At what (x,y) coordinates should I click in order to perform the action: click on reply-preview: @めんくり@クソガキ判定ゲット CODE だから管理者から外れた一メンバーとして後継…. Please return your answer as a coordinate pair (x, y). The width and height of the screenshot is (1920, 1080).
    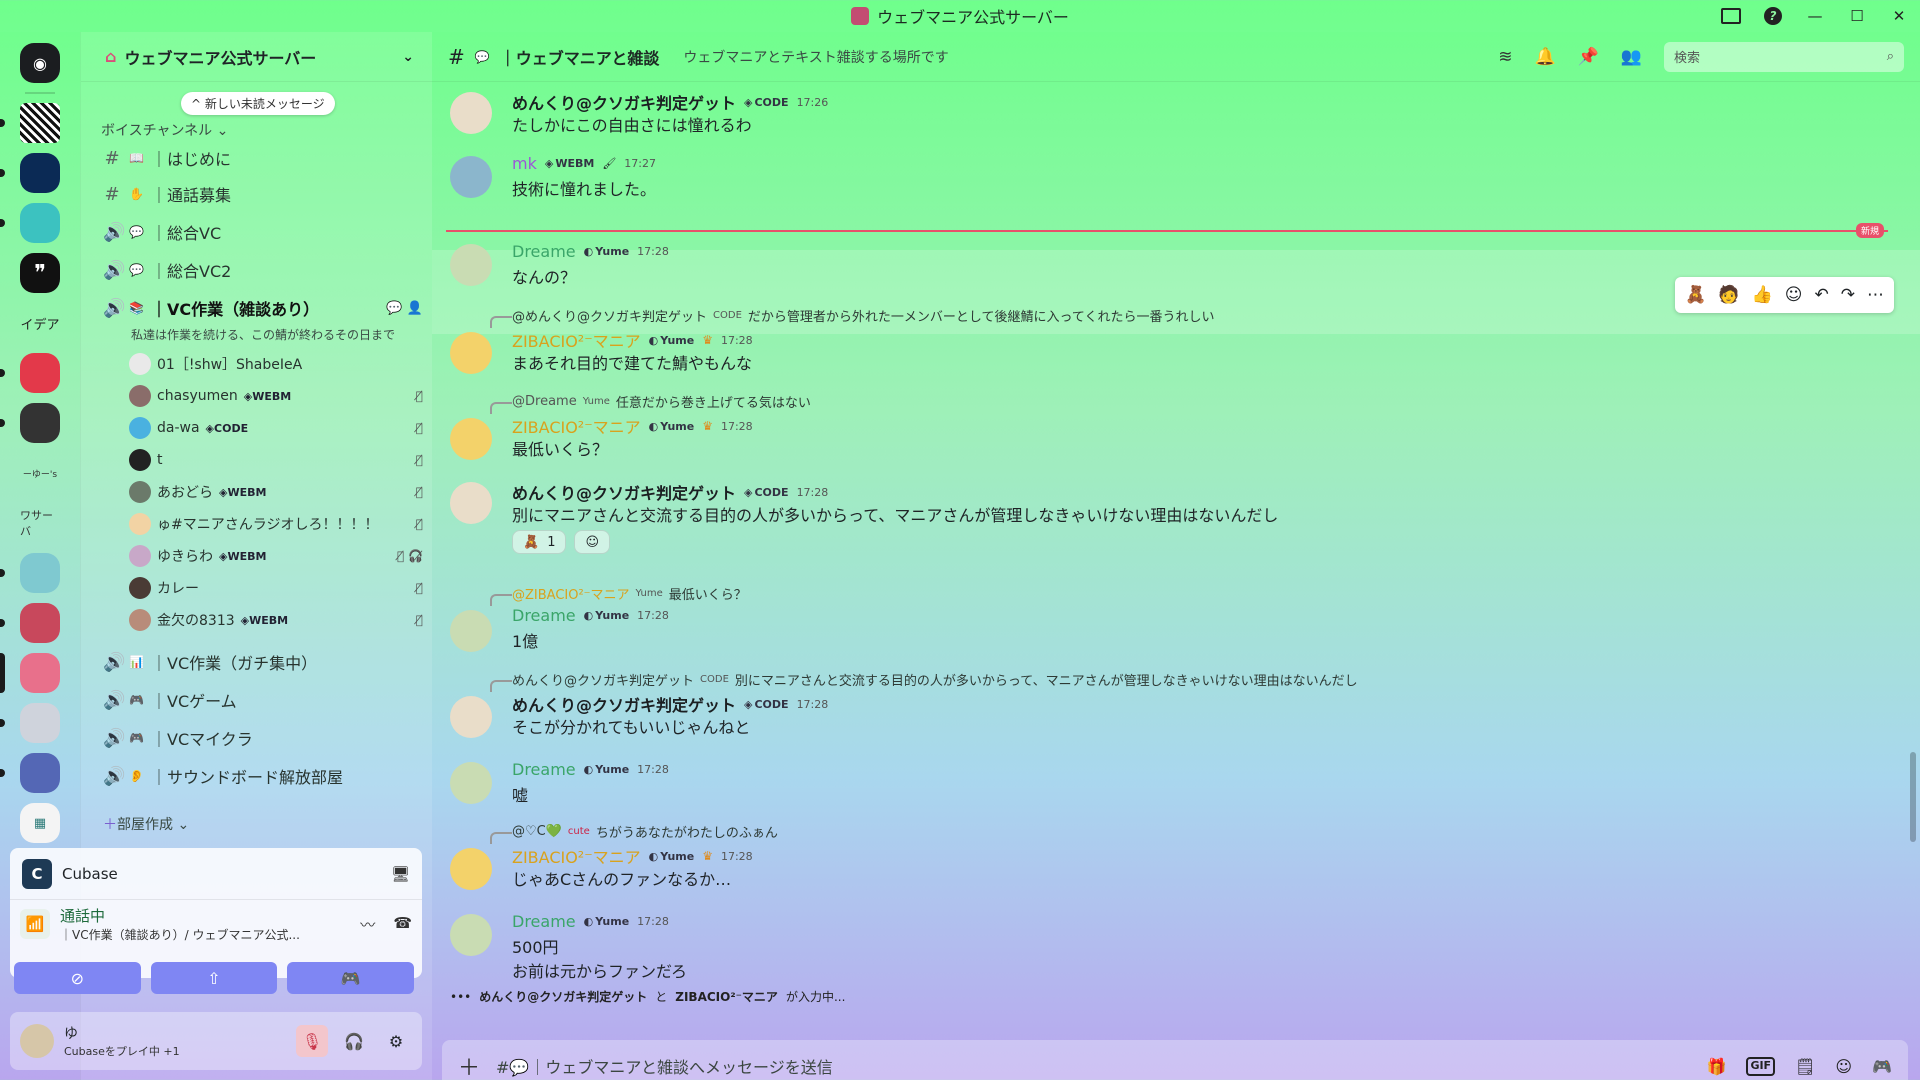
    Looking at the image, I should click on (863, 315).